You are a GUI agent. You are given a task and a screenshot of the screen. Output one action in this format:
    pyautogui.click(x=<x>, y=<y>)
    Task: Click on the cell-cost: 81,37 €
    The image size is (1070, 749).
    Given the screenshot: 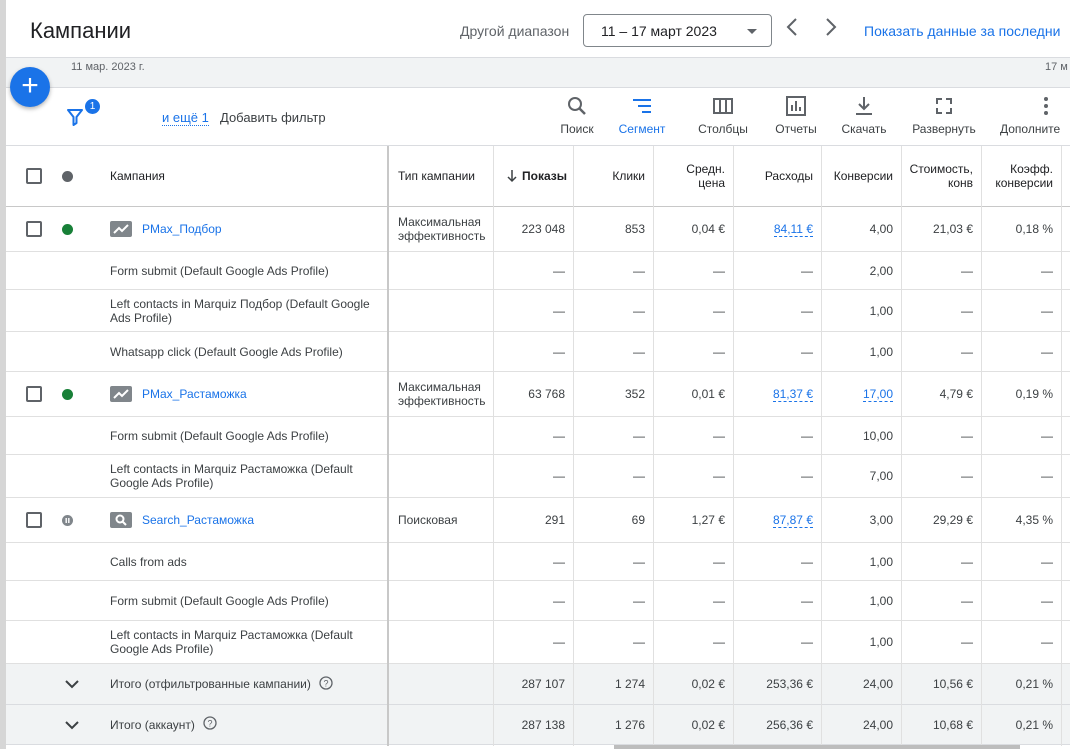 What is the action you would take?
    pyautogui.click(x=792, y=394)
    